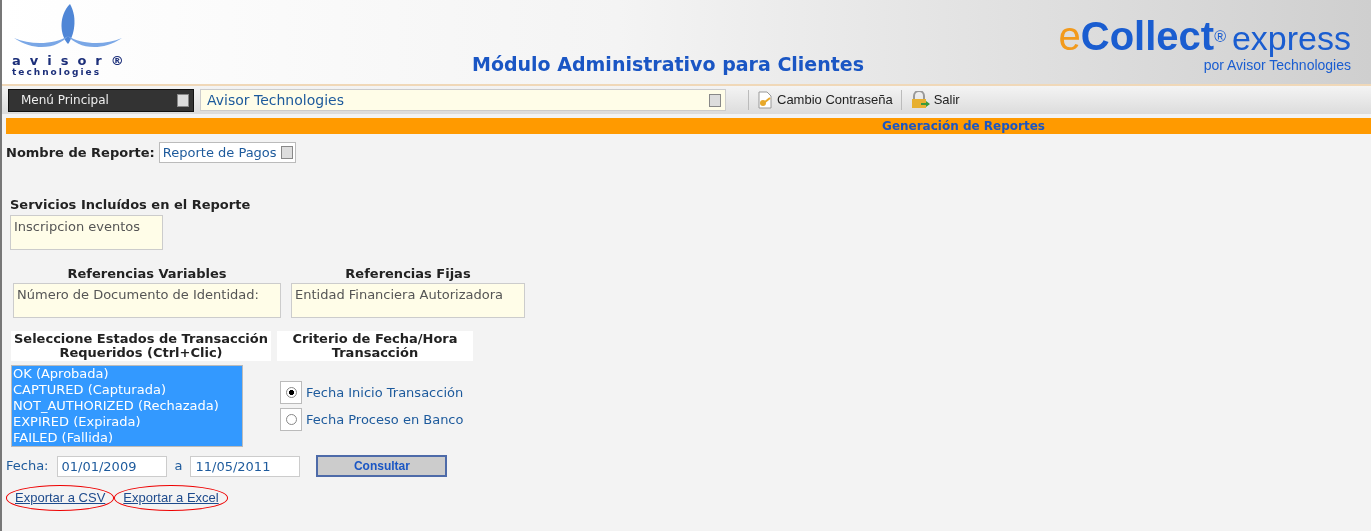 This screenshot has height=531, width=1371. What do you see at coordinates (463, 100) in the screenshot?
I see `client-select: Avisor Technologies` at bounding box center [463, 100].